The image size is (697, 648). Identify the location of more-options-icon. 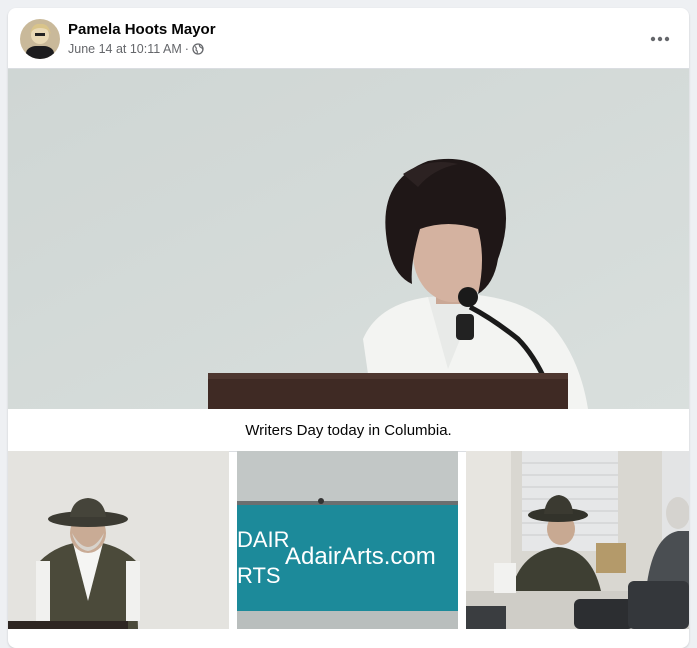
(660, 39).